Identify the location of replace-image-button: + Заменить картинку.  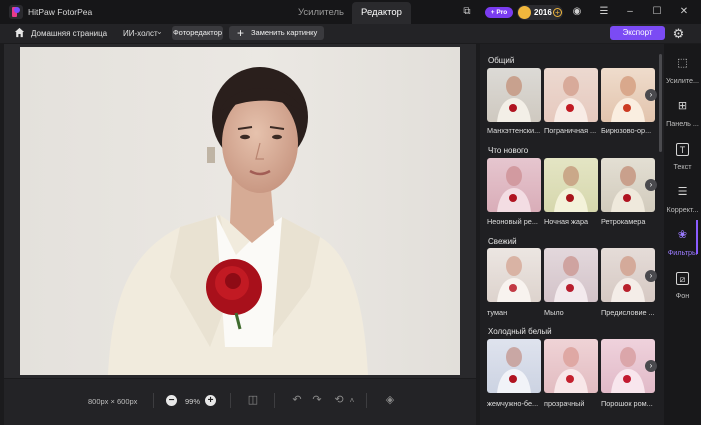
(276, 33).